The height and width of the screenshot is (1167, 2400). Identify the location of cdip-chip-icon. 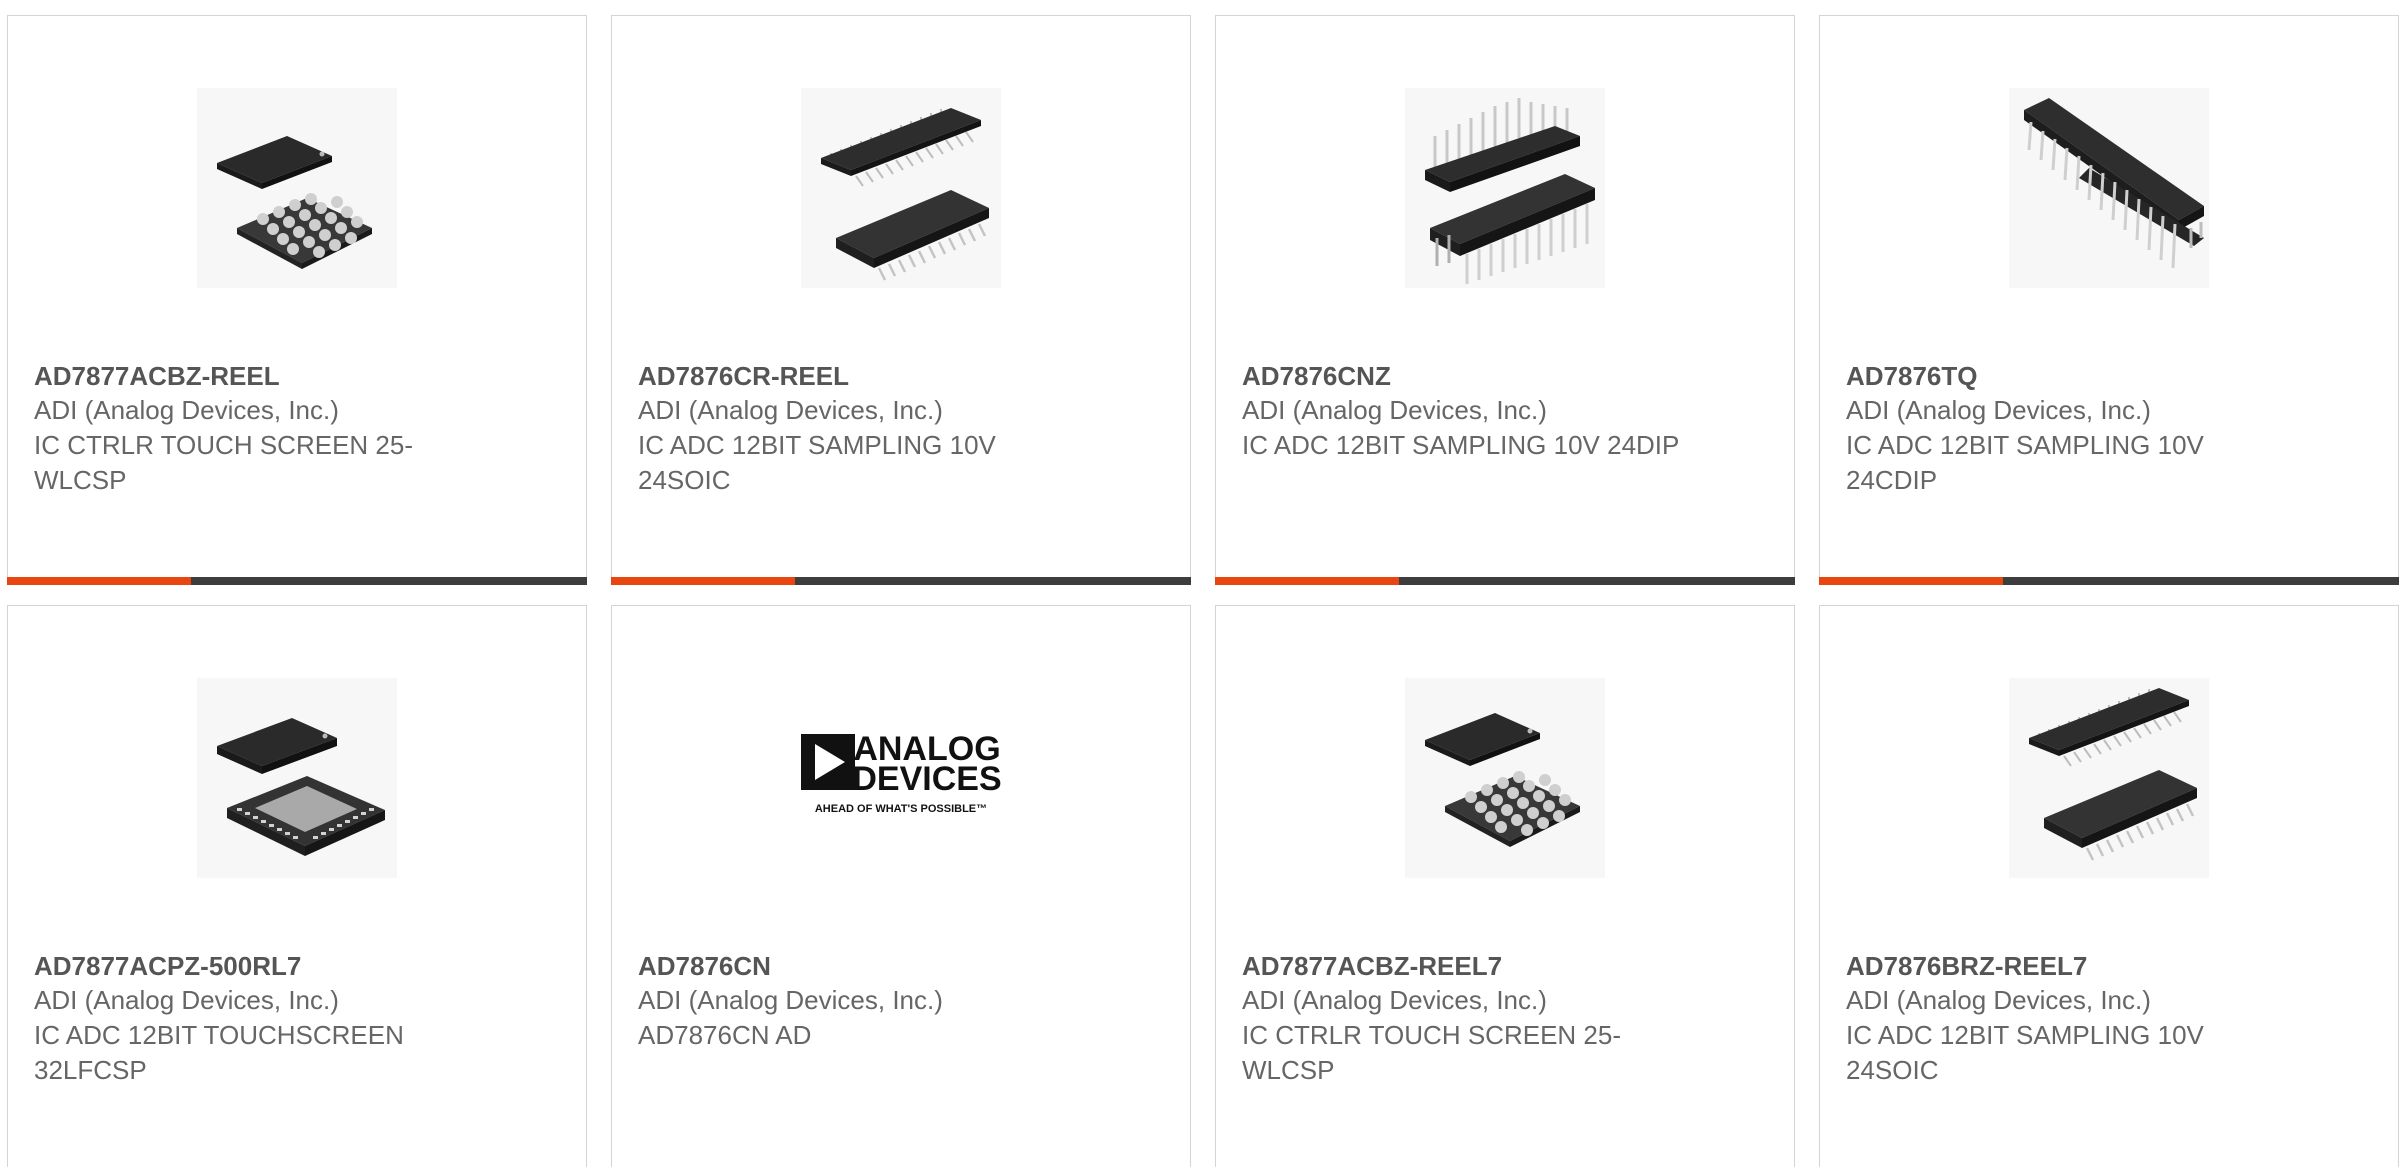
(2109, 188).